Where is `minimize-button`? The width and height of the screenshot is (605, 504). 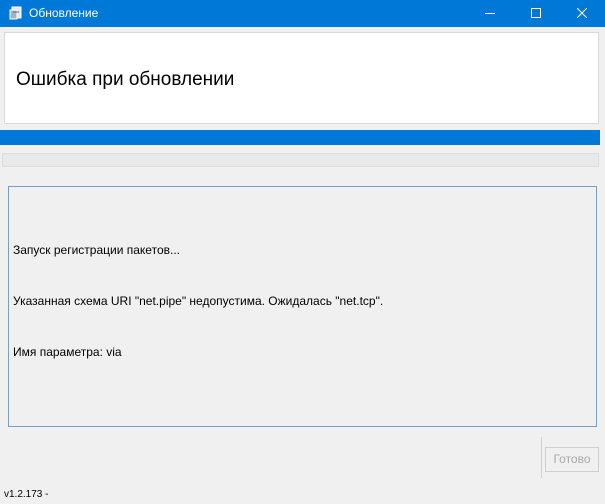 minimize-button is located at coordinates (490, 13).